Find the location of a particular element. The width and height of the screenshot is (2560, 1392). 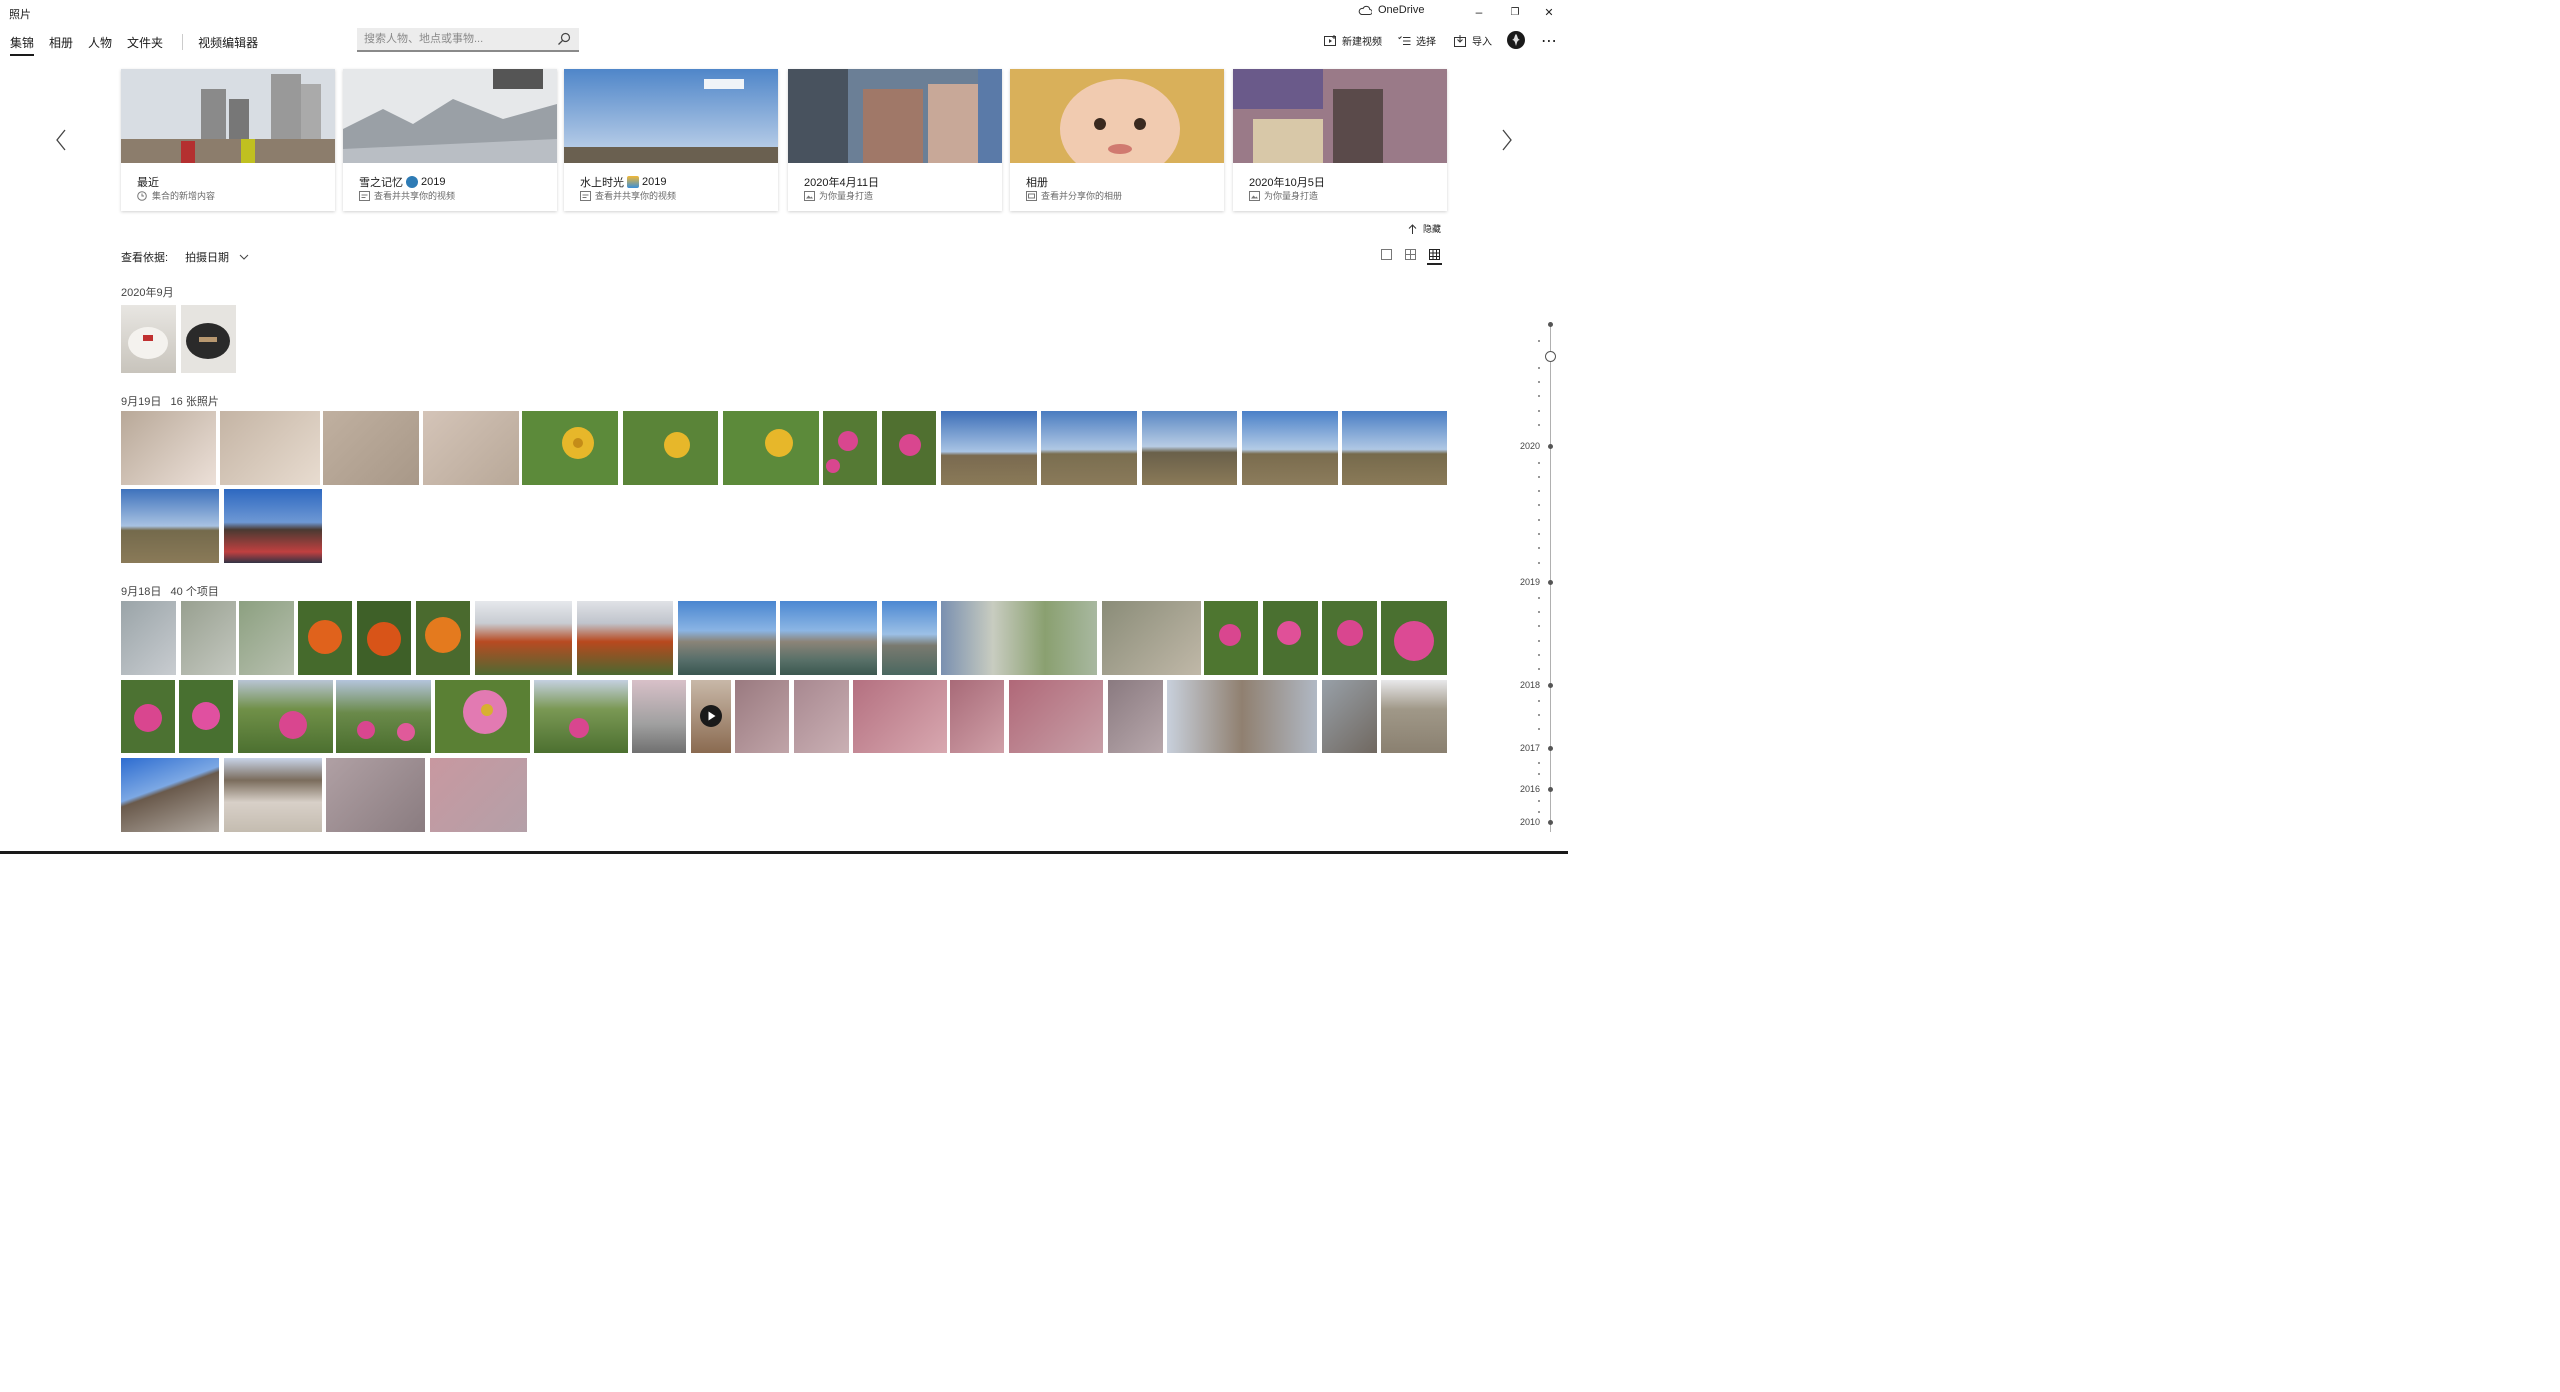

select-button: 选择 is located at coordinates (1417, 40).